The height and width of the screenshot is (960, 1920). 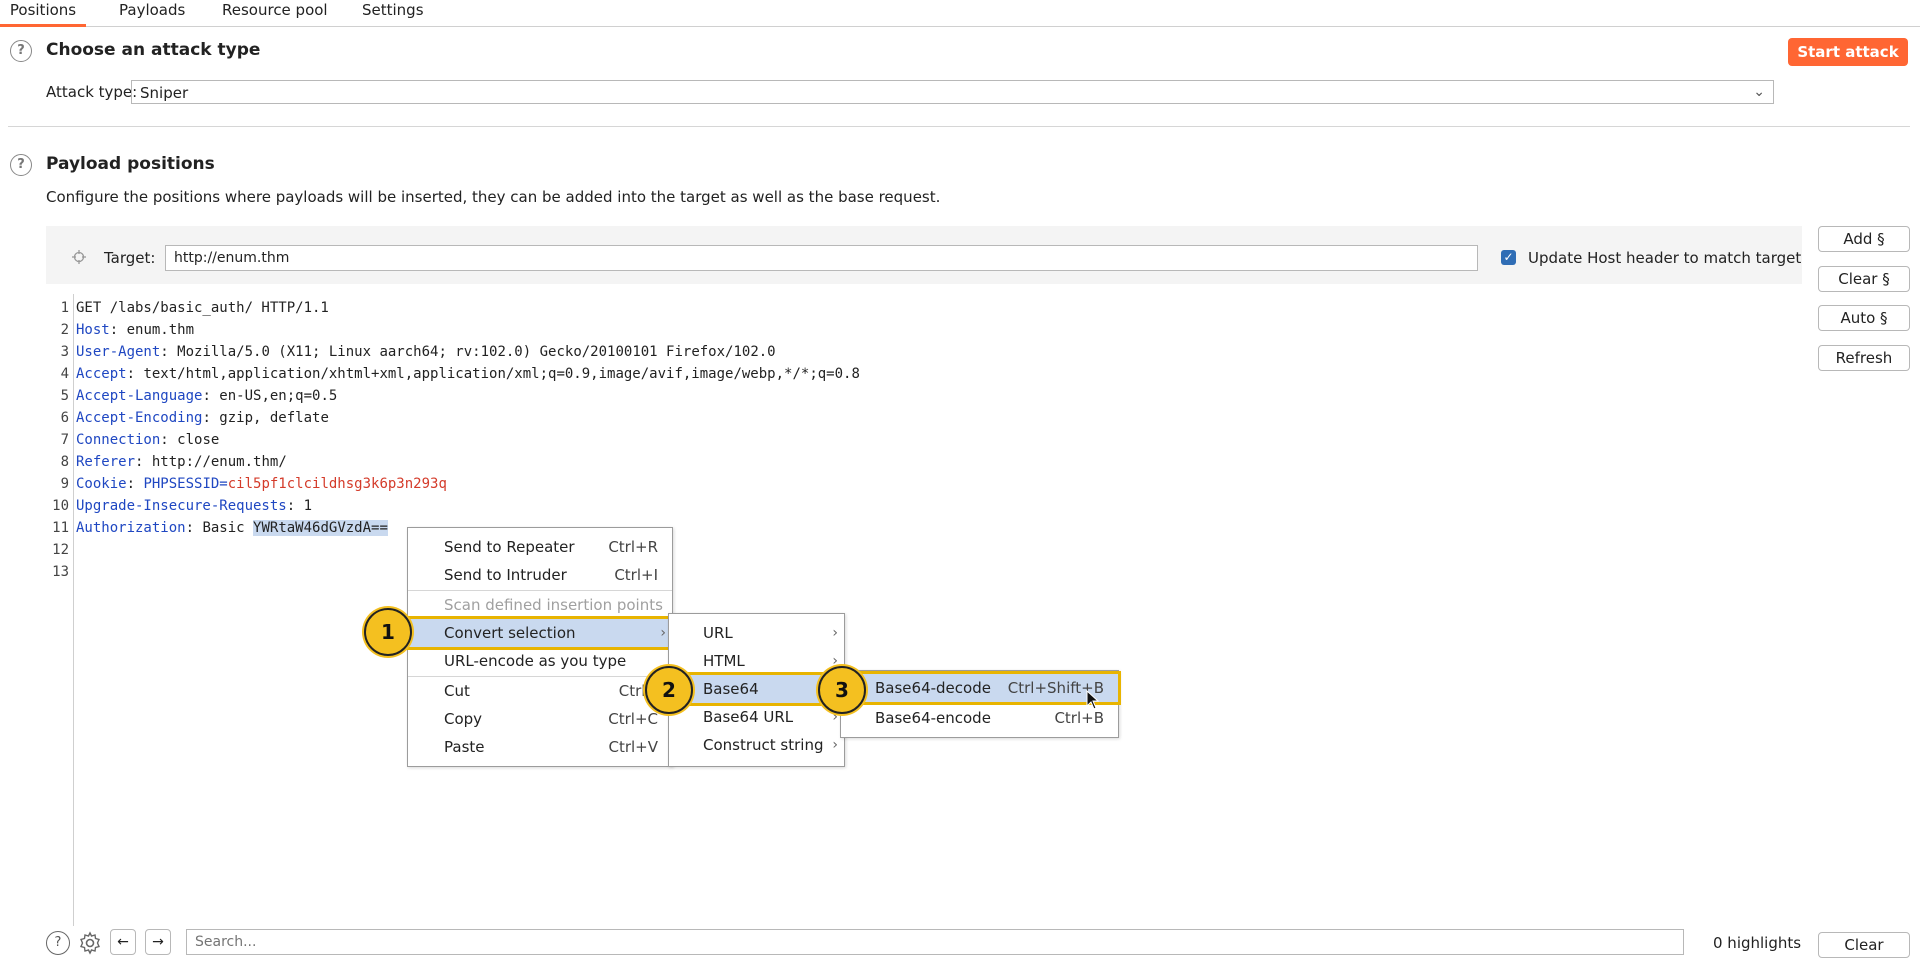 I want to click on header-value: enum.thm, so click(x=156, y=330).